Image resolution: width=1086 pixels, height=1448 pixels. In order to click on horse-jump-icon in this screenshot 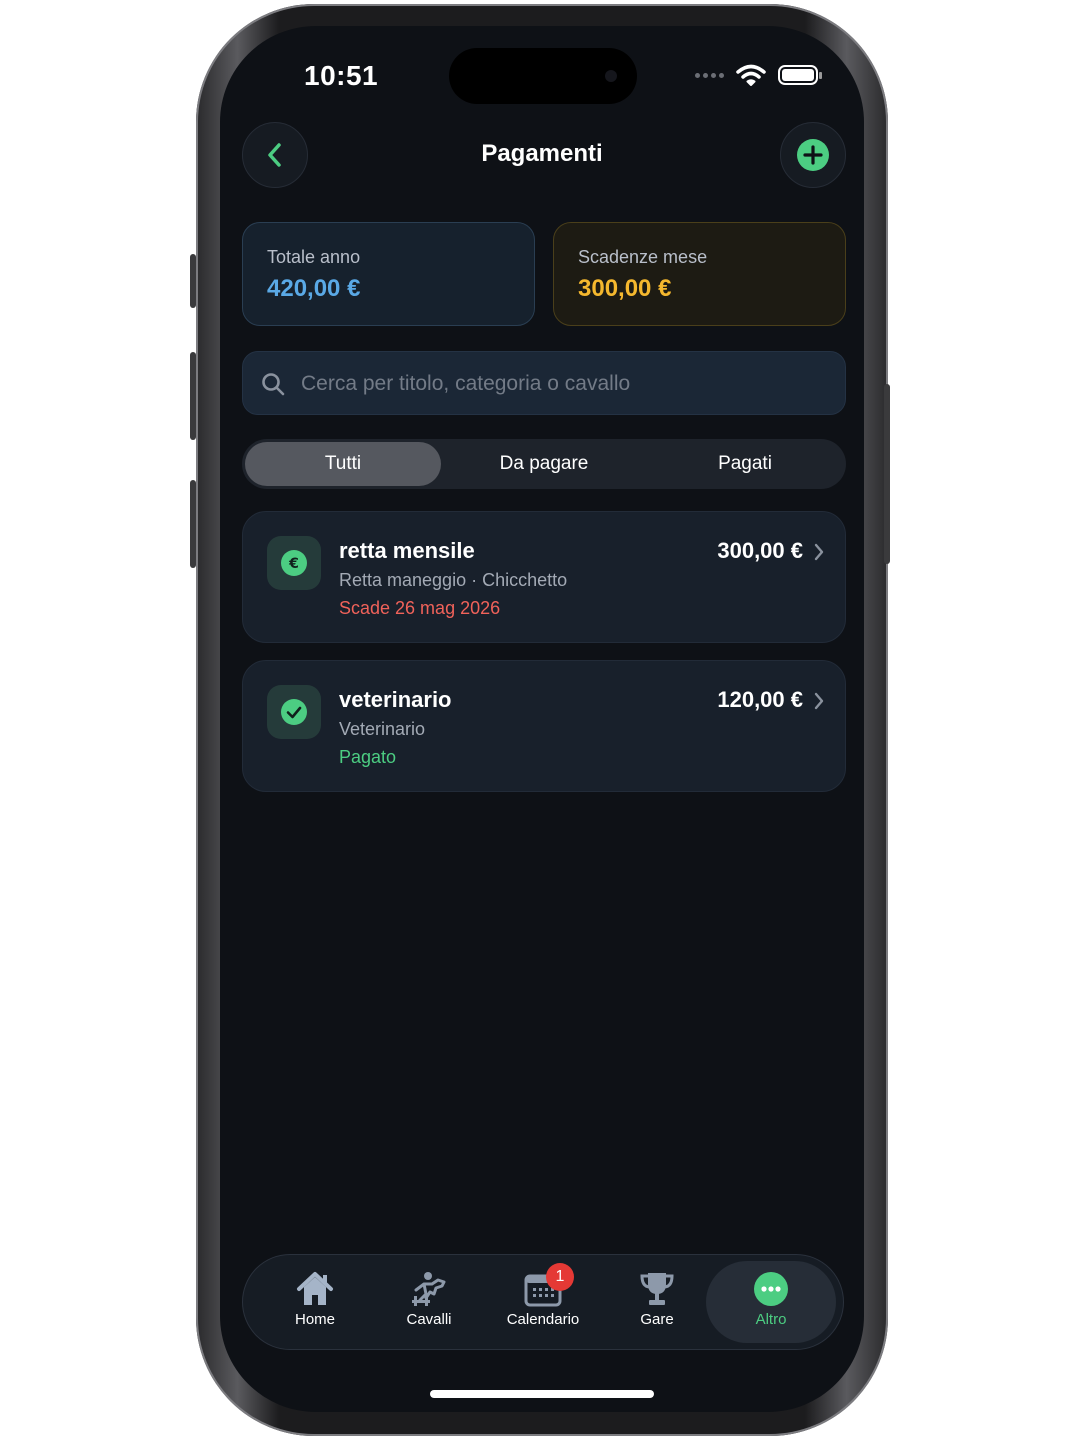, I will do `click(429, 1289)`.